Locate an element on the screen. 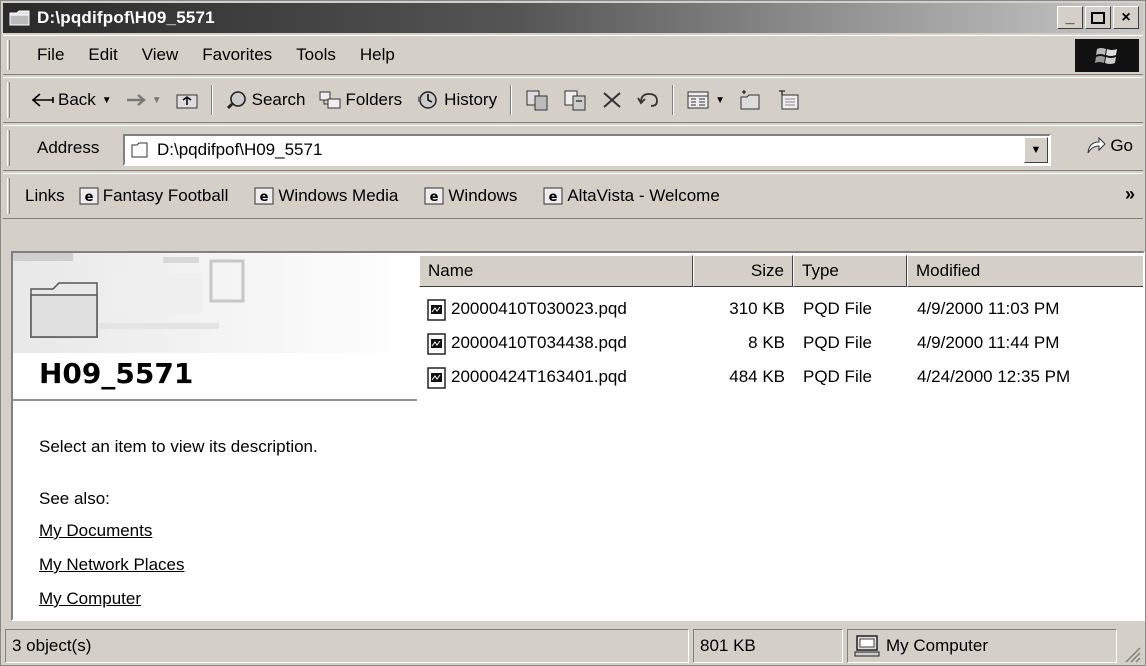 Image resolution: width=1146 pixels, height=666 pixels. forward-dropdown-icon: ▼ is located at coordinates (157, 100).